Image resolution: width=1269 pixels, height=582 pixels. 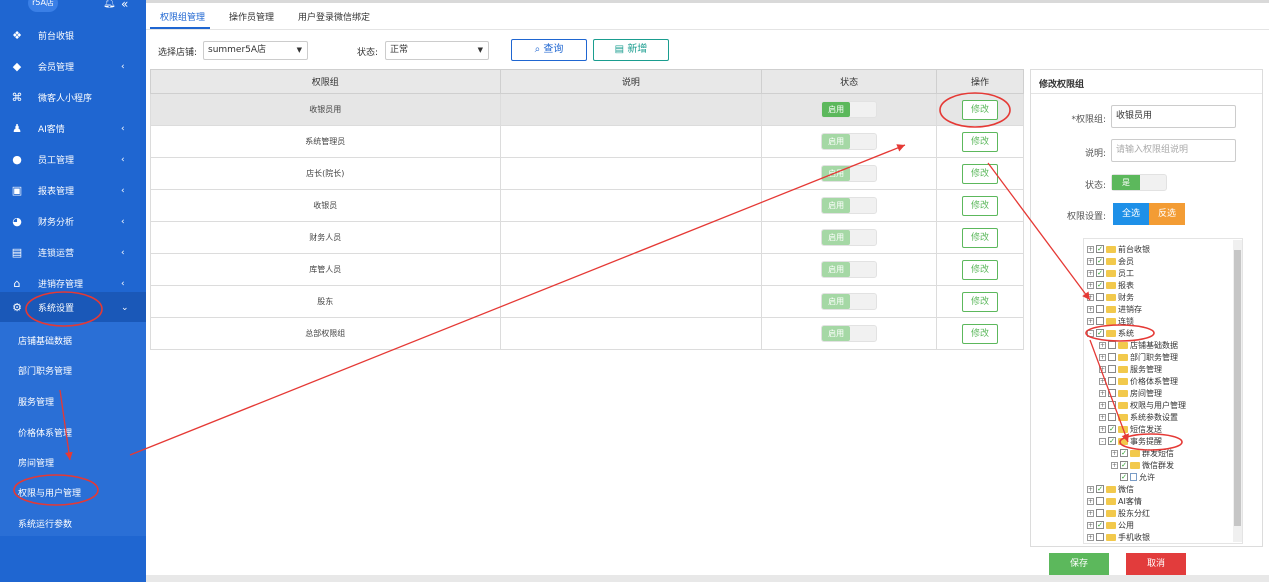 I want to click on tree-node: + 股东分红, so click(x=1118, y=513).